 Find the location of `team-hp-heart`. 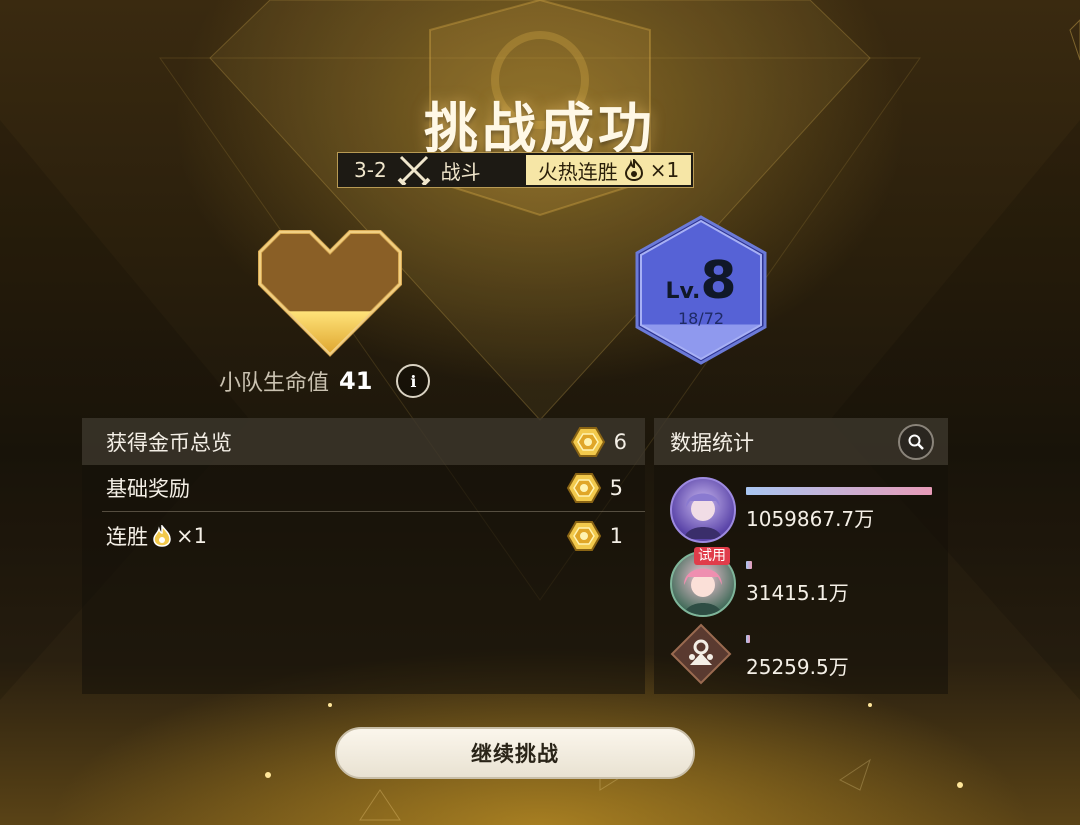

team-hp-heart is located at coordinates (330, 292).